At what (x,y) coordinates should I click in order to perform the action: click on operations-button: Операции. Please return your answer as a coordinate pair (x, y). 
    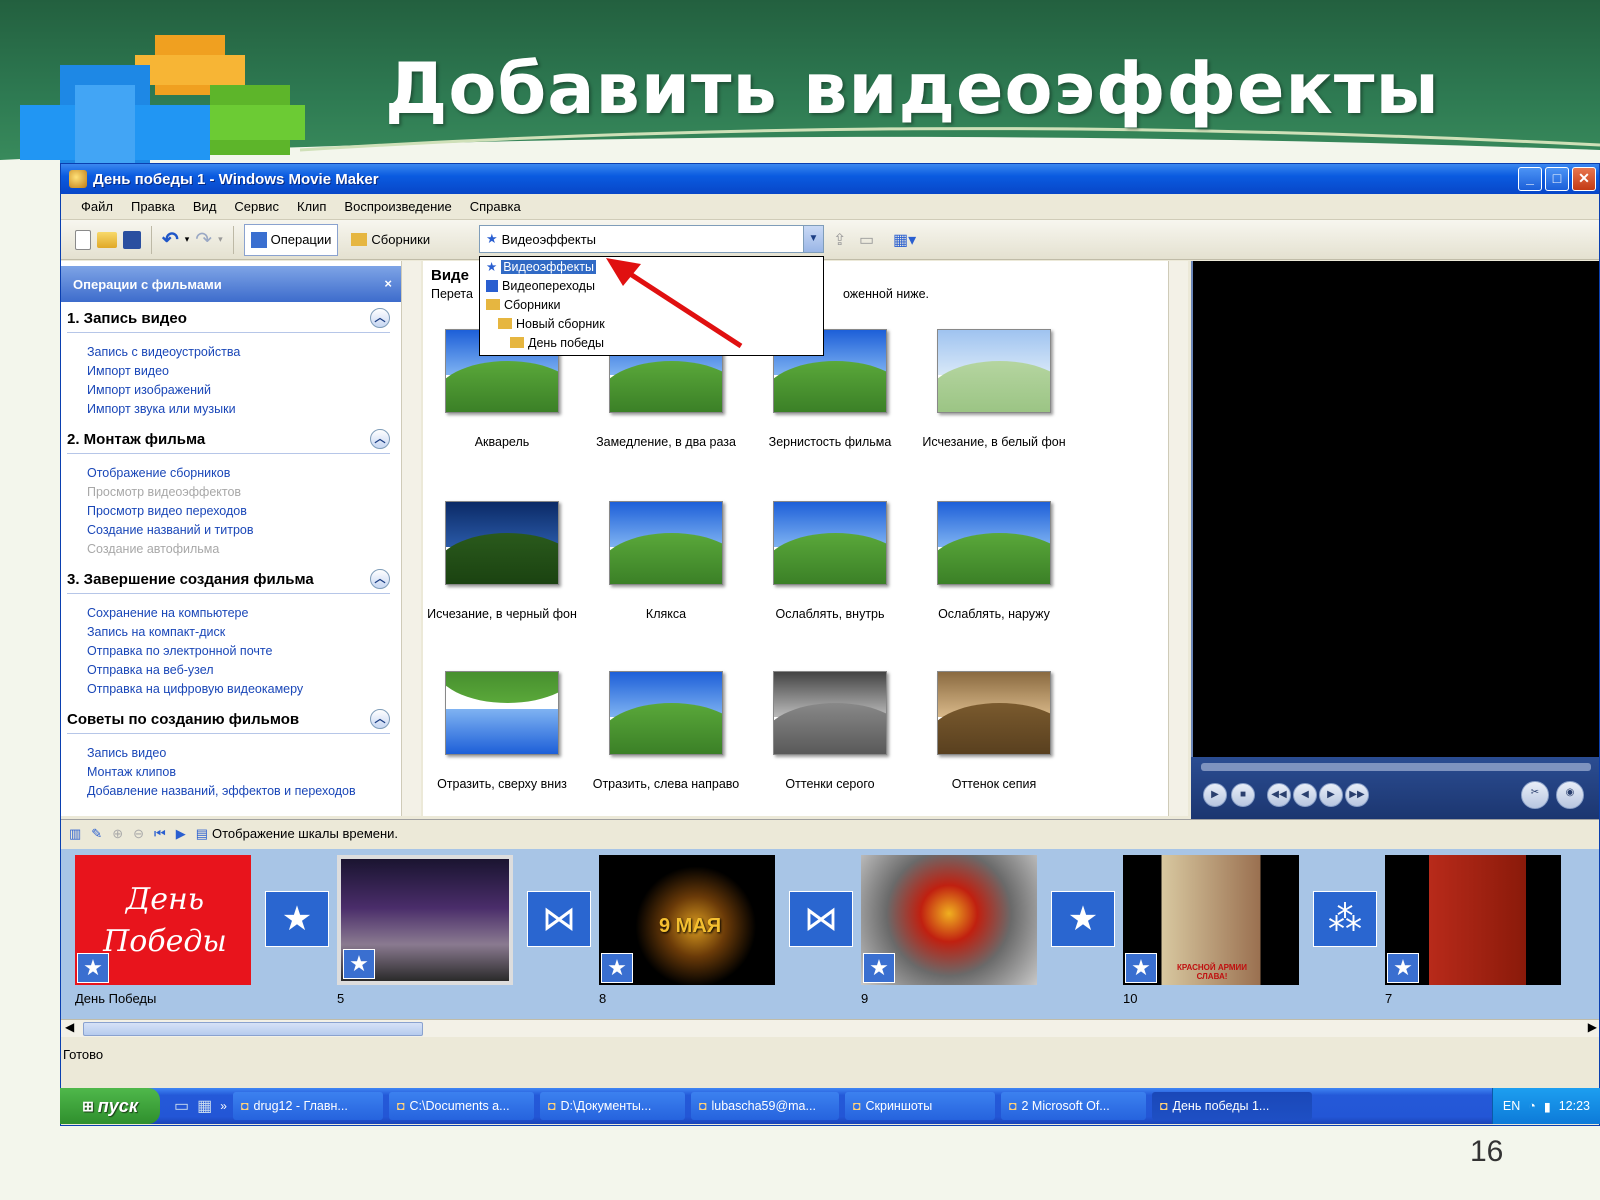
    Looking at the image, I should click on (291, 239).